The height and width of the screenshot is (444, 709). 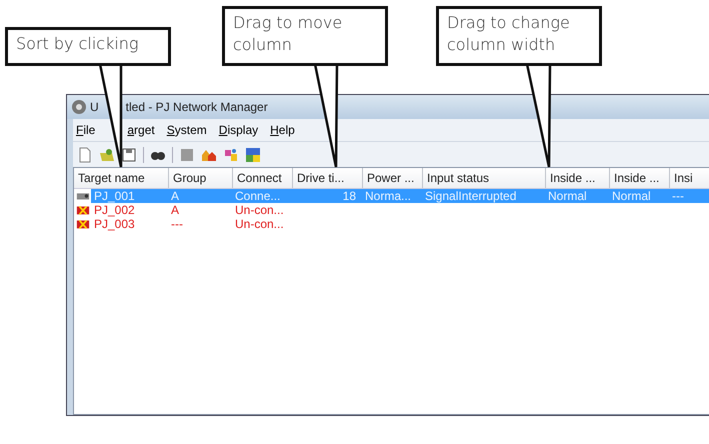 What do you see at coordinates (305, 36) in the screenshot?
I see `callout-label: Drag to move column` at bounding box center [305, 36].